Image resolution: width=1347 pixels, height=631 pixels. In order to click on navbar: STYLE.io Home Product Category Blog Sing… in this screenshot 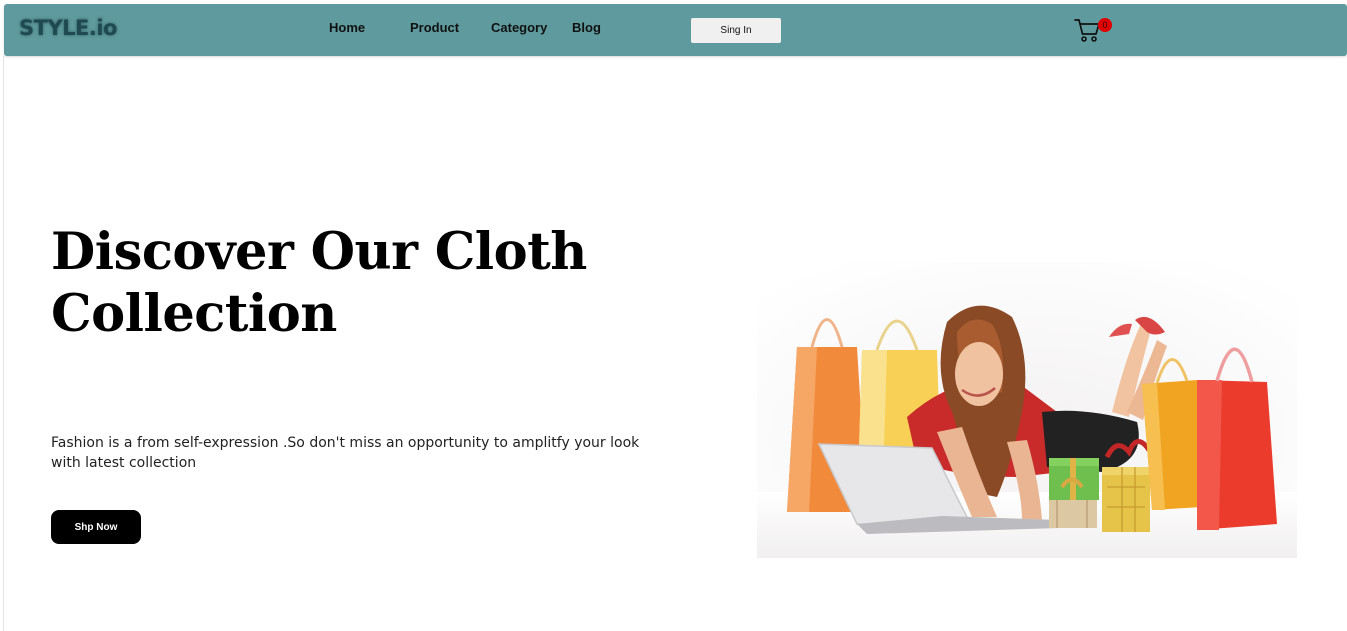, I will do `click(675, 30)`.